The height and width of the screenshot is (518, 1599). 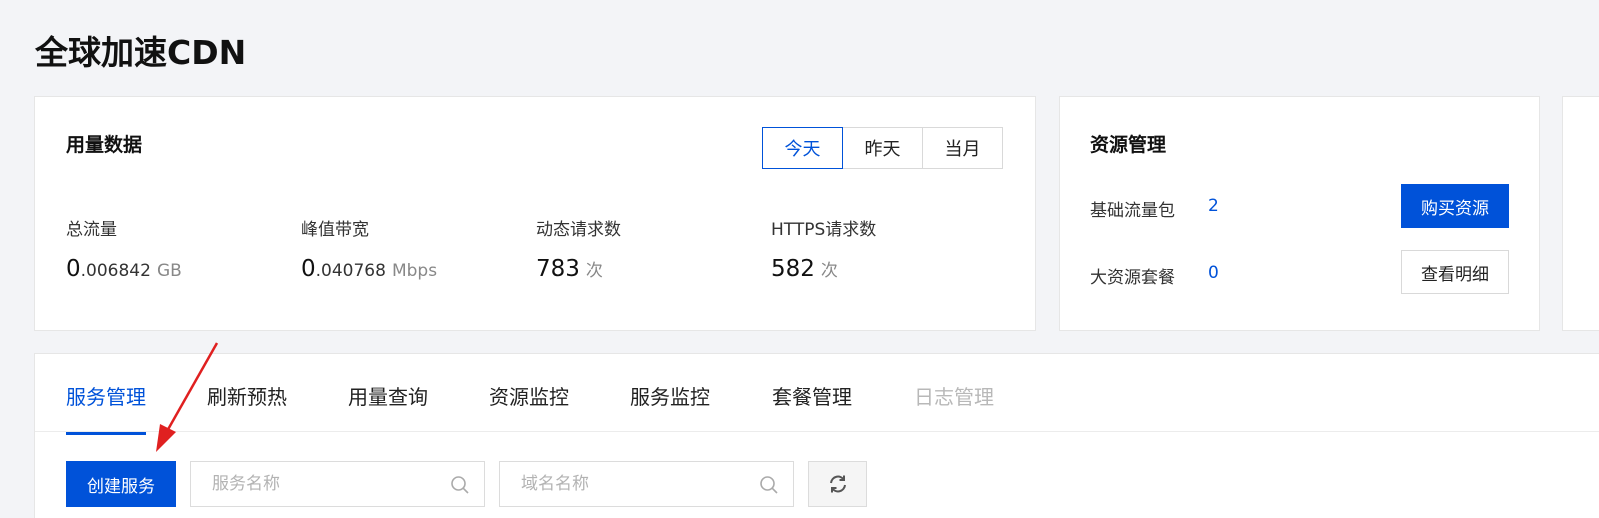 I want to click on tab-log-management: 日志管理, so click(x=954, y=397).